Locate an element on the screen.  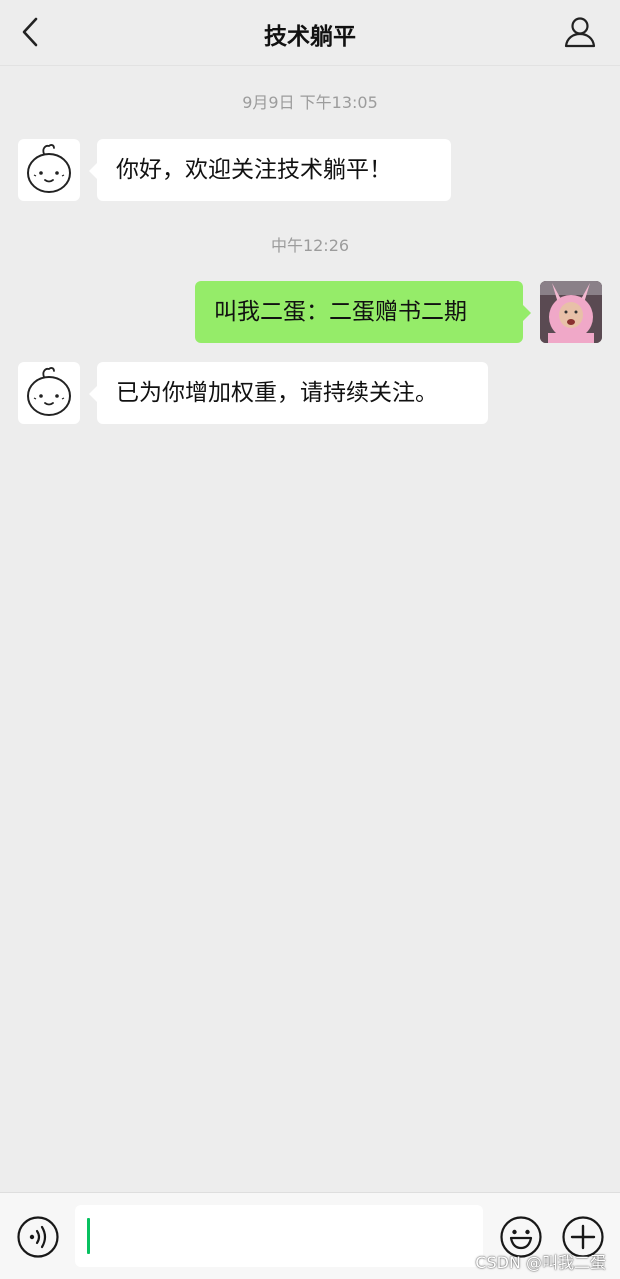
outgoing-message-bubble: 叫我二蛋：二蛋赠书二期 is located at coordinates (363, 312).